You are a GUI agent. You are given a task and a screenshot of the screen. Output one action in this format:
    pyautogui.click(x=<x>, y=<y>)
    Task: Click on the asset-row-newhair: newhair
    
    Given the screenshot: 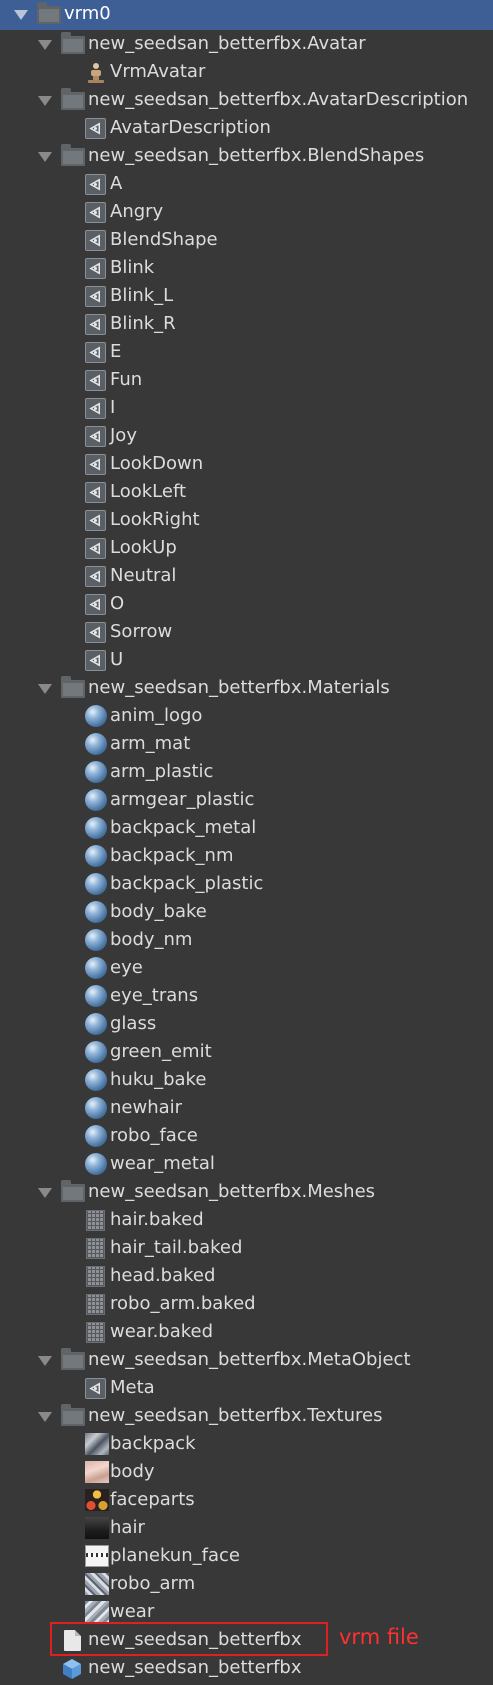 What is the action you would take?
    pyautogui.click(x=246, y=1108)
    